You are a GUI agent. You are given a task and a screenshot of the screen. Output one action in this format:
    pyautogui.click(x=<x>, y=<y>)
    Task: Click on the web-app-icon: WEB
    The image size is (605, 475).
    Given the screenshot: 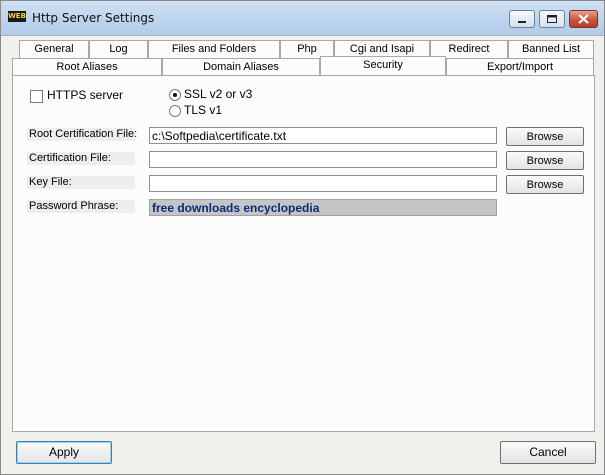 What is the action you would take?
    pyautogui.click(x=17, y=16)
    